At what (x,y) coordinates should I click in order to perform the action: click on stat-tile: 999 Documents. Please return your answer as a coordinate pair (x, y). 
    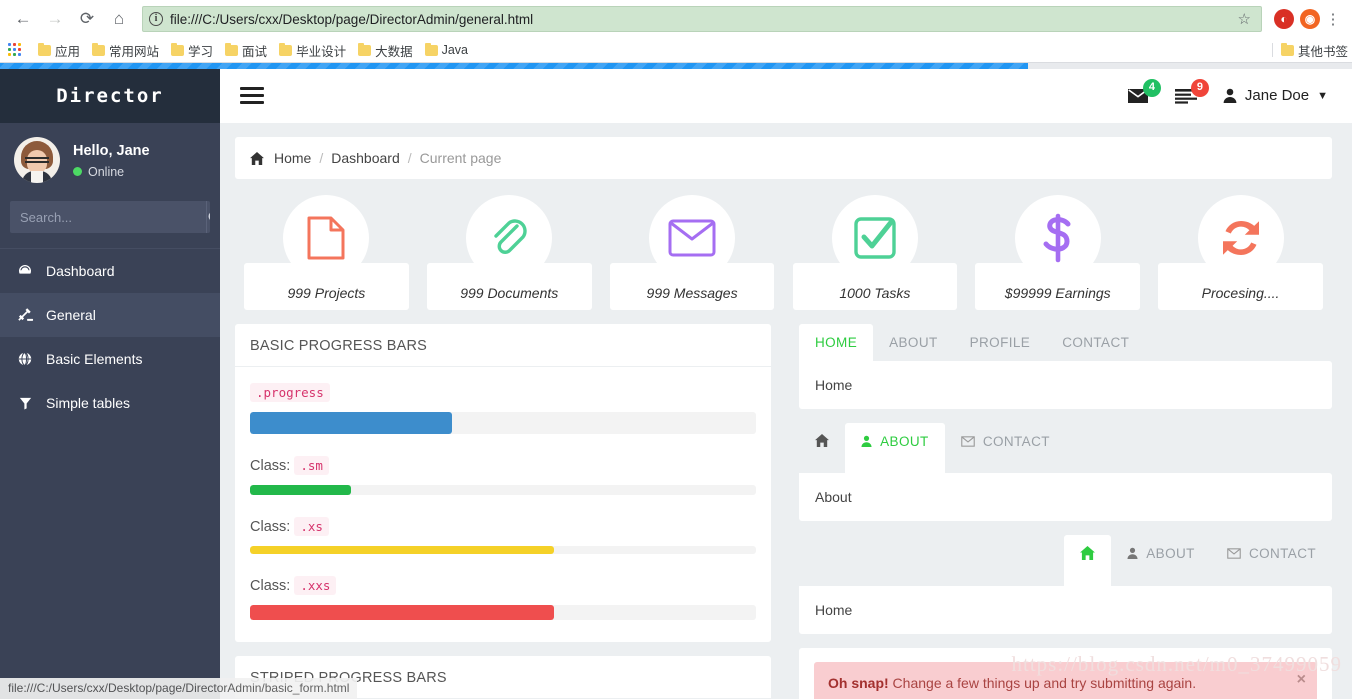
    Looking at the image, I should click on (509, 252).